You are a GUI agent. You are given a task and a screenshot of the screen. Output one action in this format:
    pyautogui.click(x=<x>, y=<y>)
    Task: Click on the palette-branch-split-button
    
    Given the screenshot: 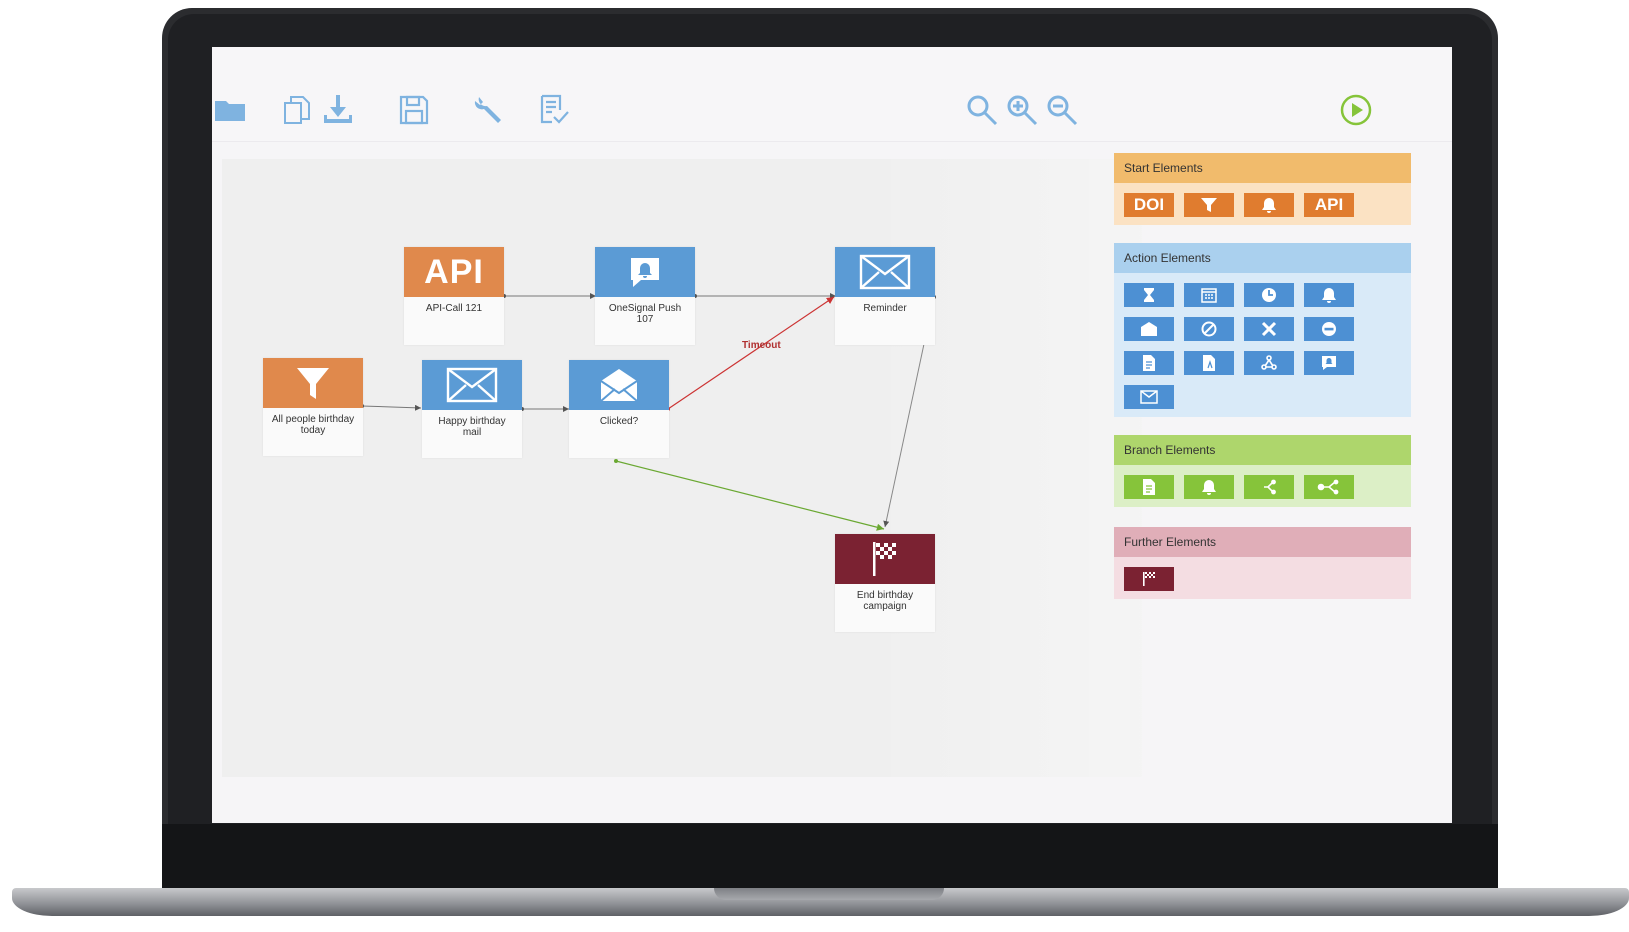 What is the action you would take?
    pyautogui.click(x=1269, y=487)
    